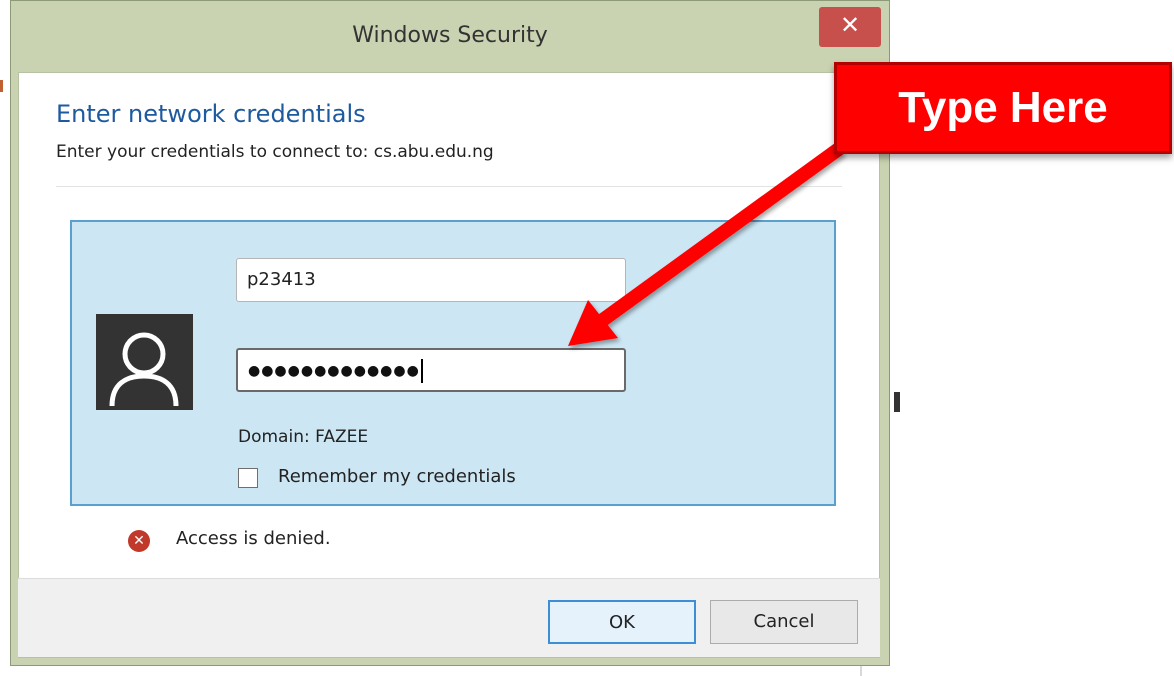 This screenshot has width=1174, height=676. Describe the element at coordinates (431, 280) in the screenshot. I see `username-field: p23413` at that location.